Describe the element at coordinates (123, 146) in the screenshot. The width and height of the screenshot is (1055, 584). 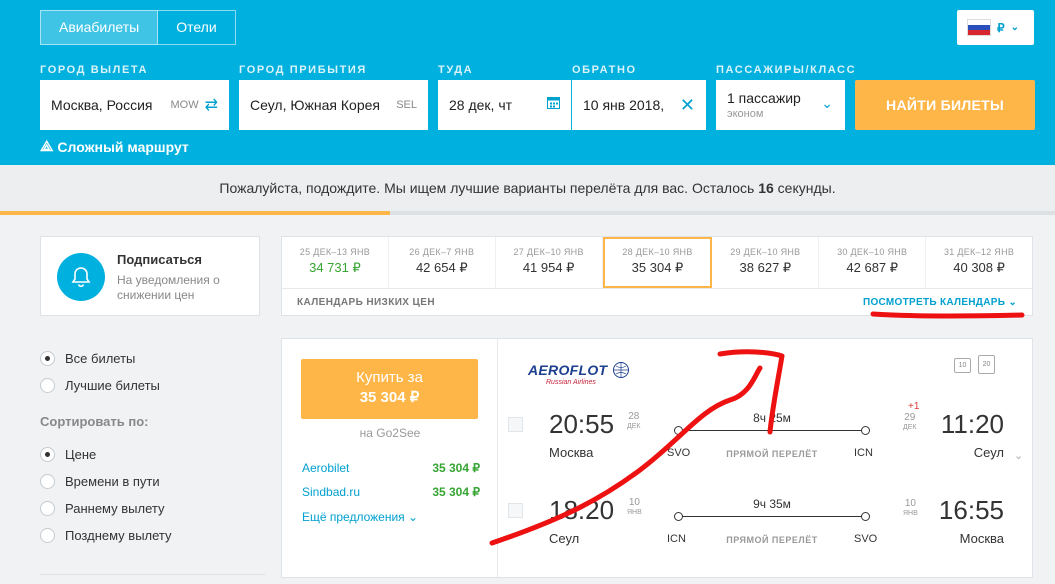
I see `complex-route-label: Сложный маршрут` at that location.